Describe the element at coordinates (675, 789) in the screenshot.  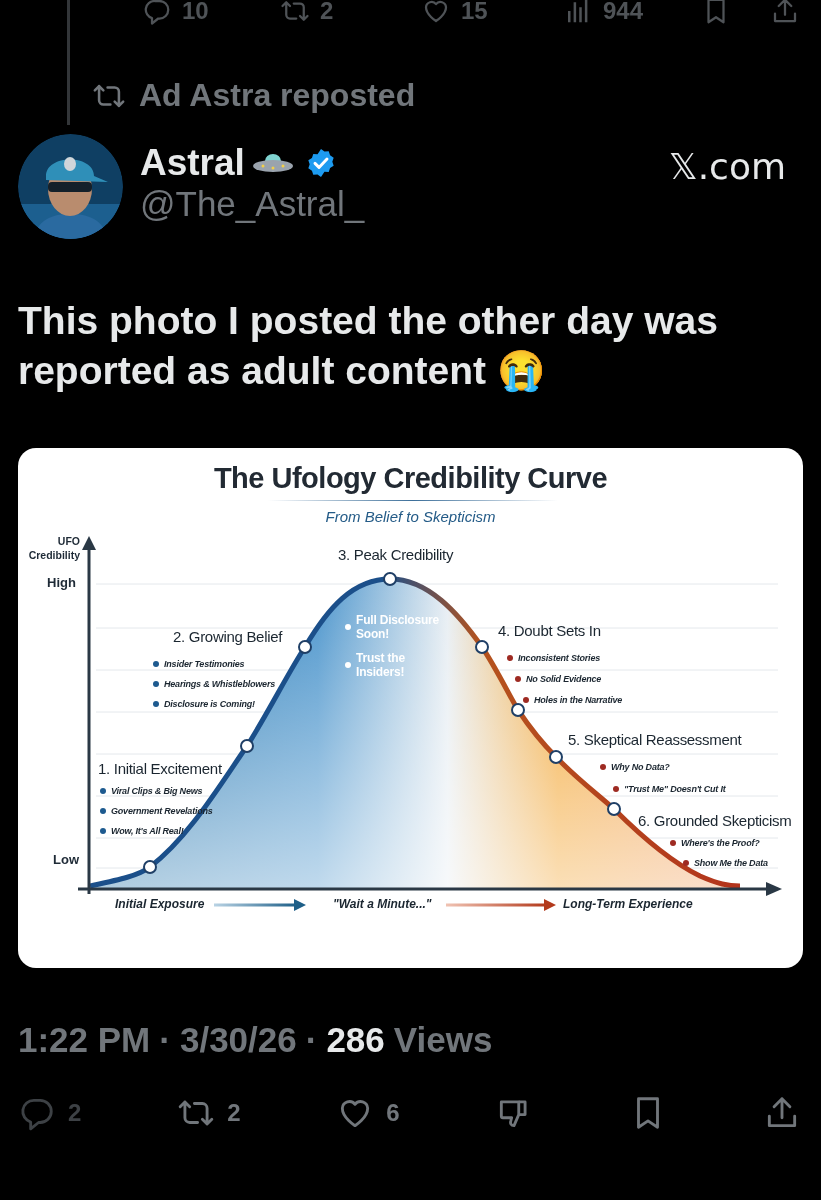
I see `bullet-text: "Trust Me" Doesn't Cut It` at that location.